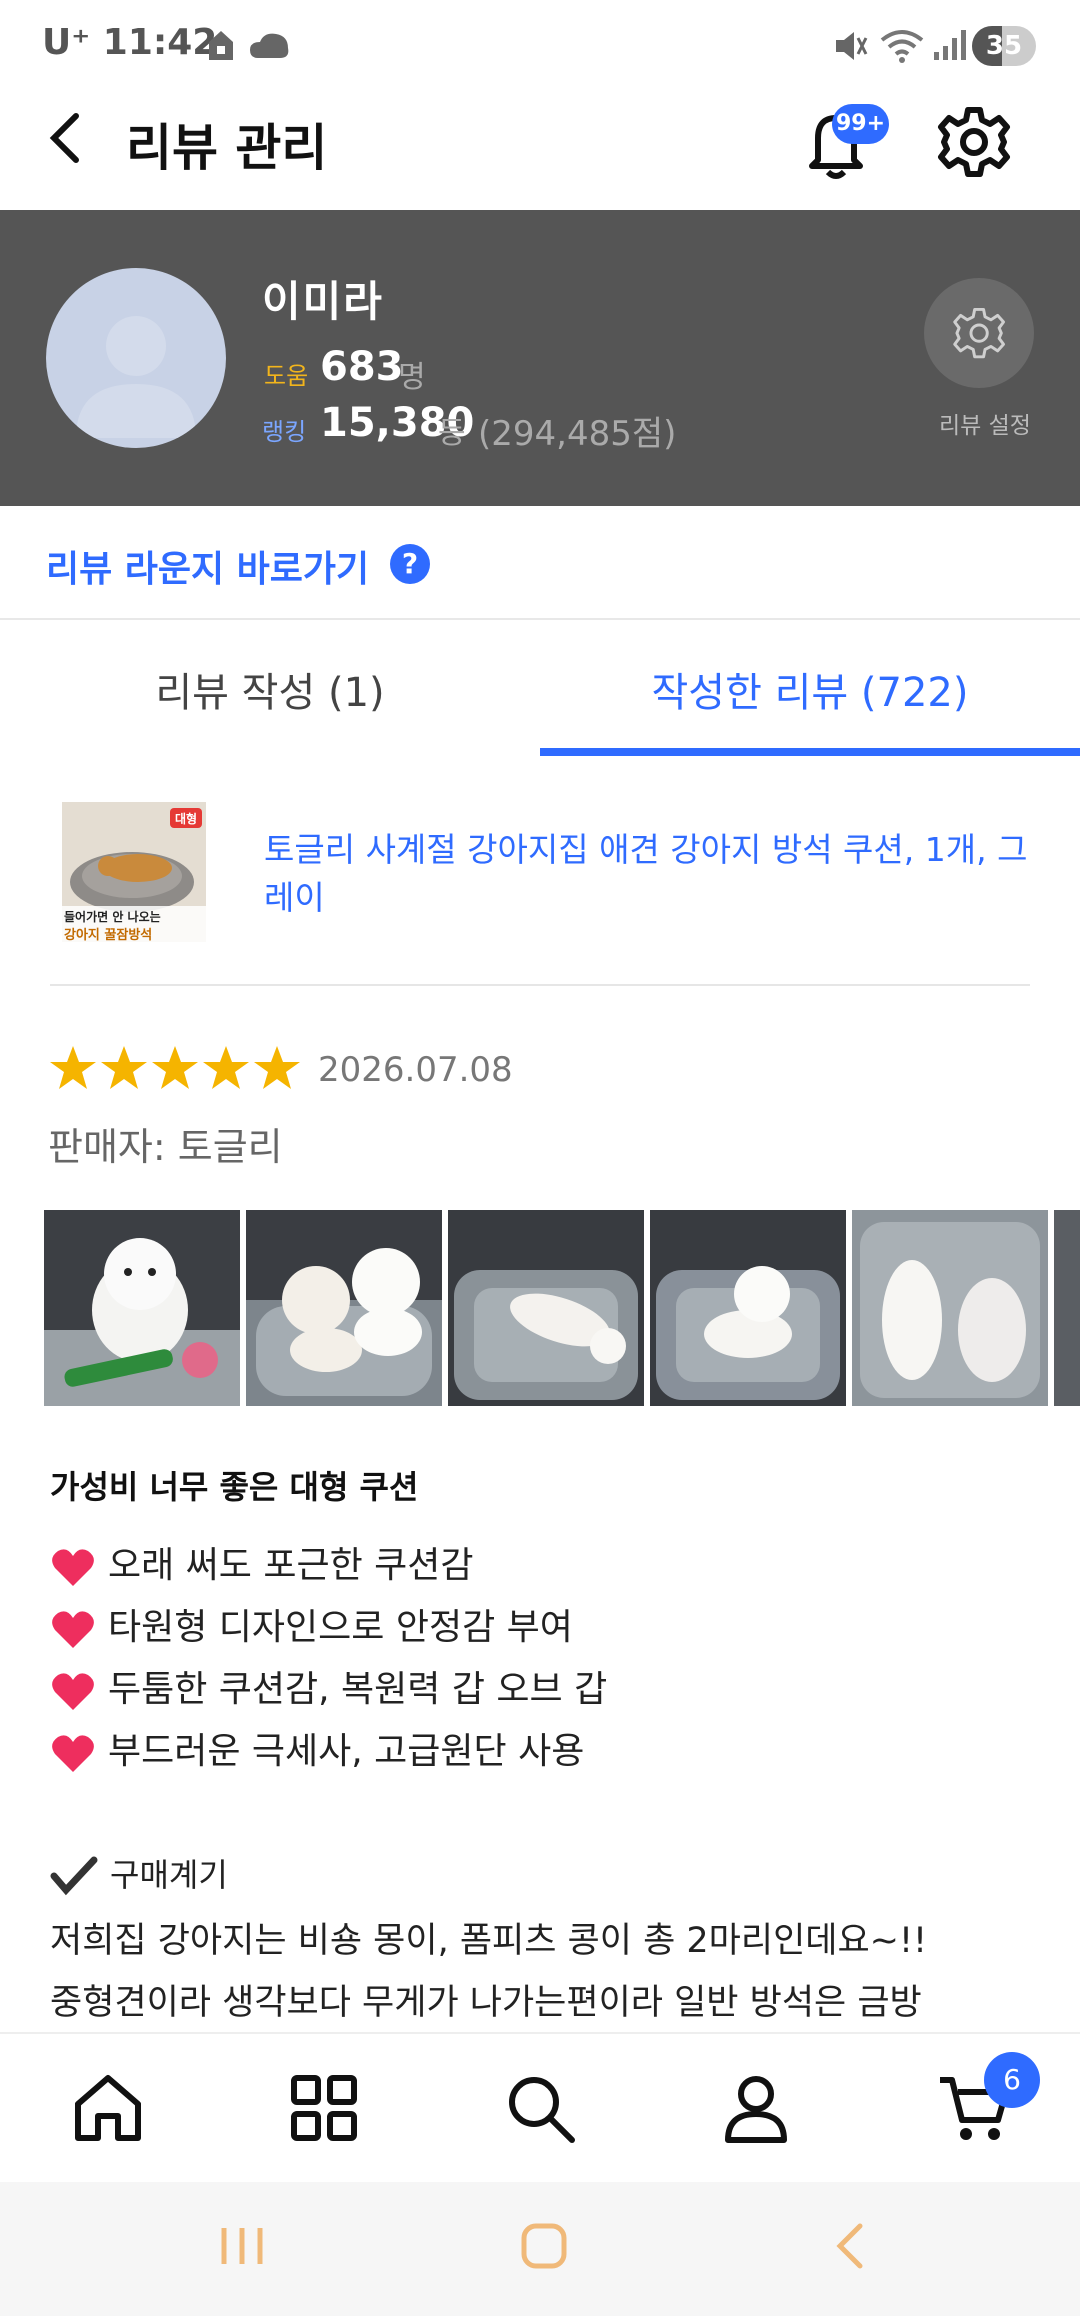 The image size is (1080, 2316). Describe the element at coordinates (544, 2246) in the screenshot. I see `home-button-icon` at that location.